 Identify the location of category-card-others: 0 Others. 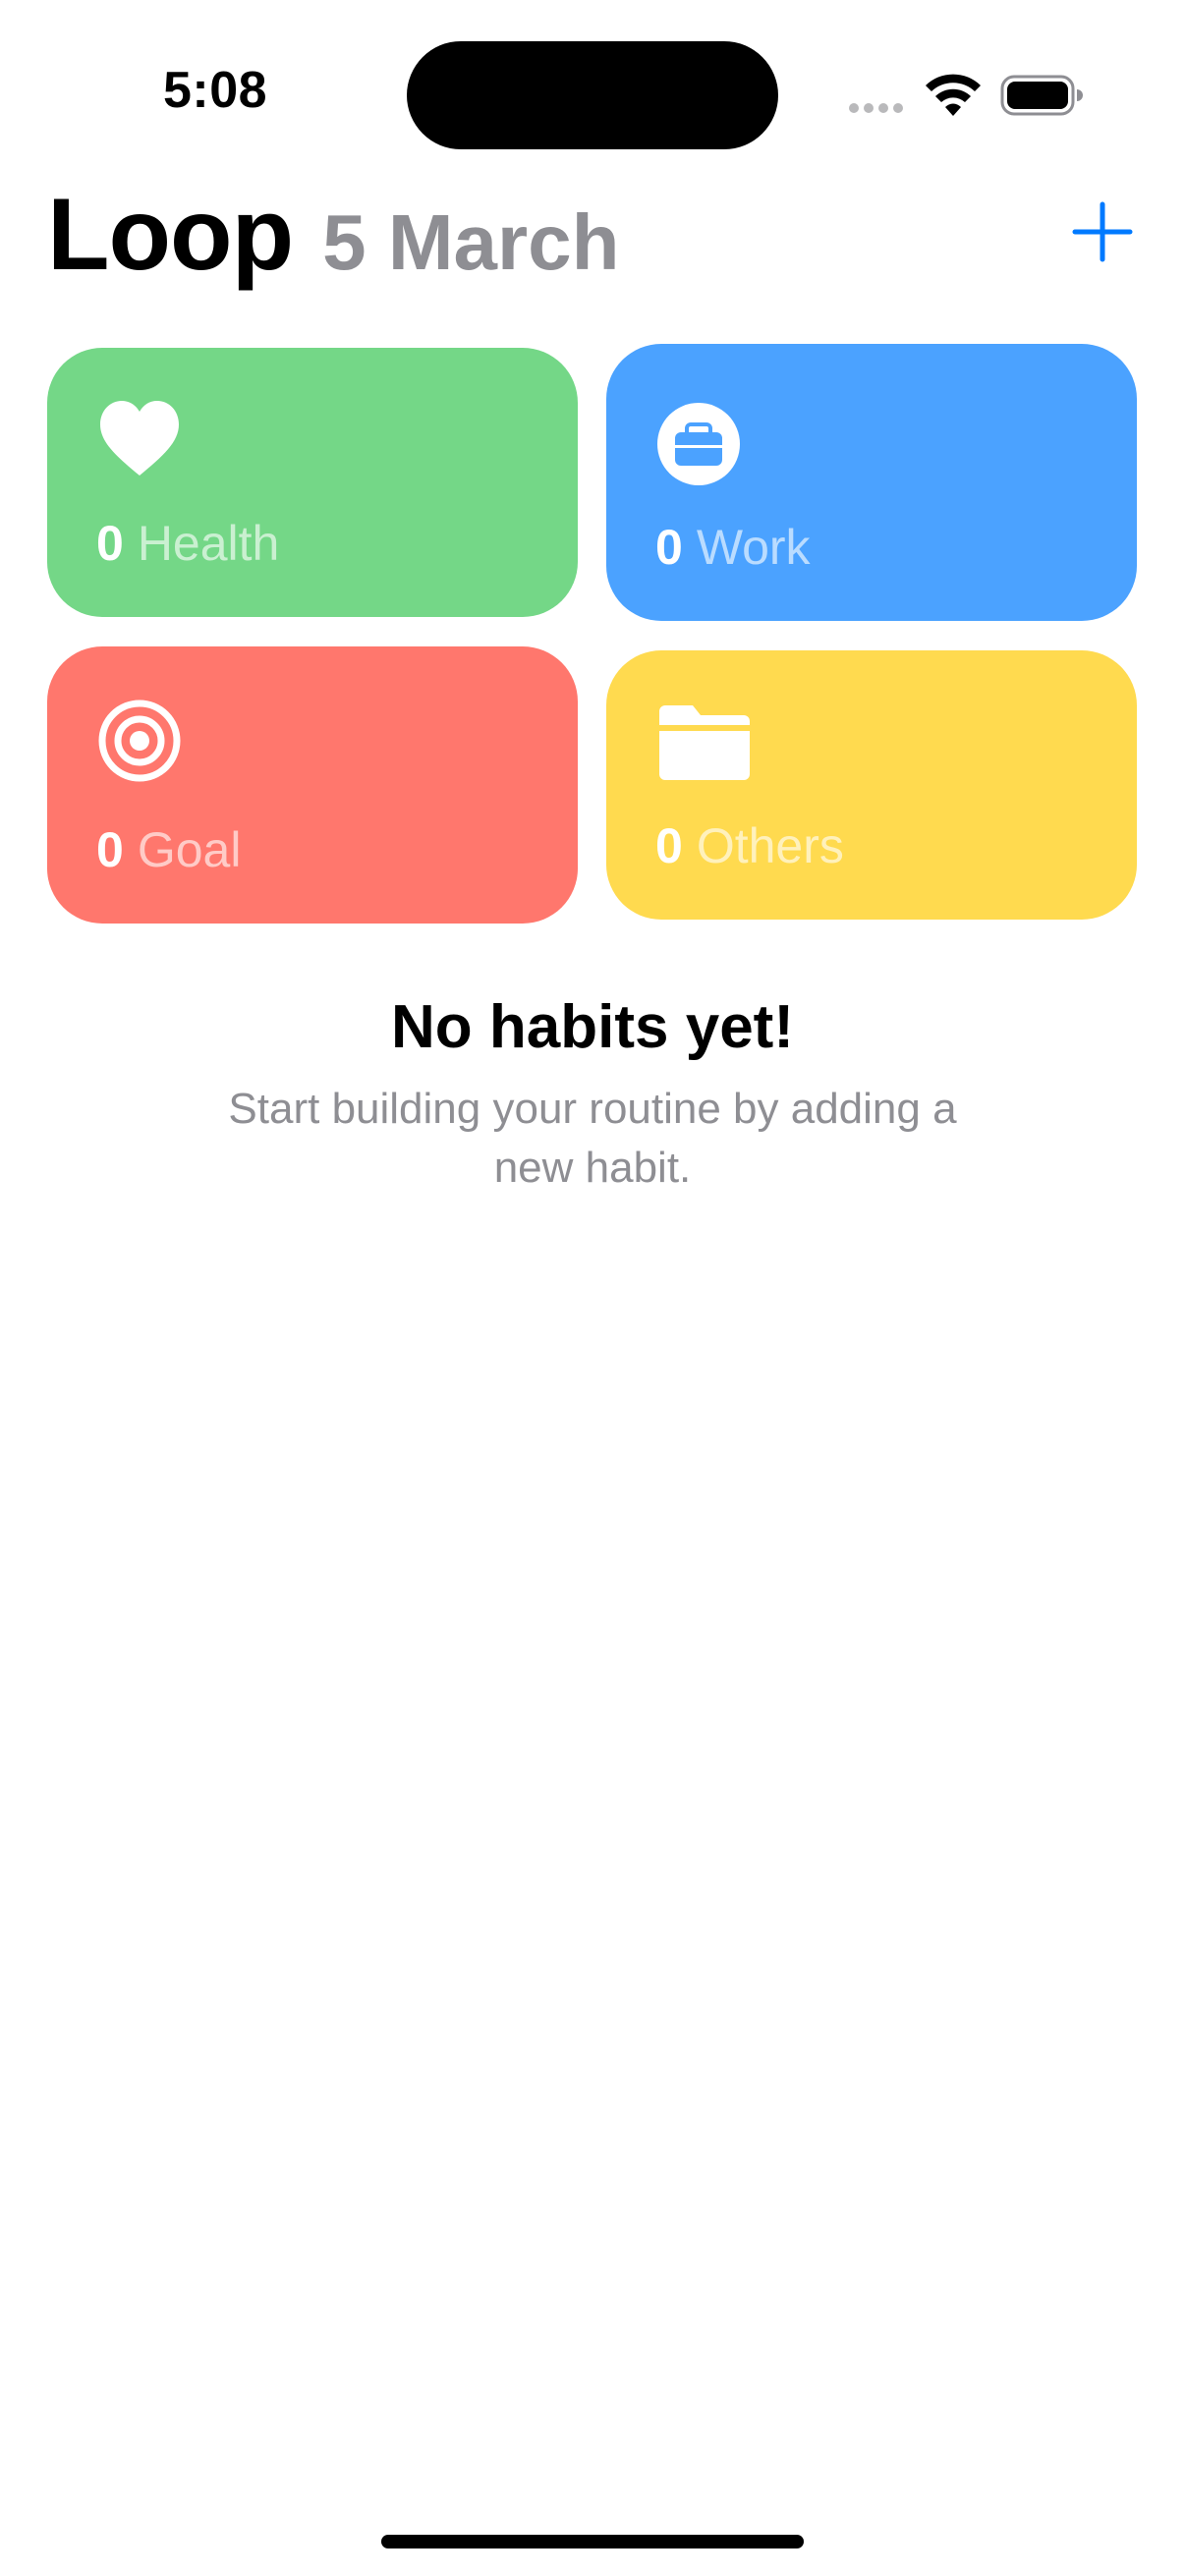
(872, 785).